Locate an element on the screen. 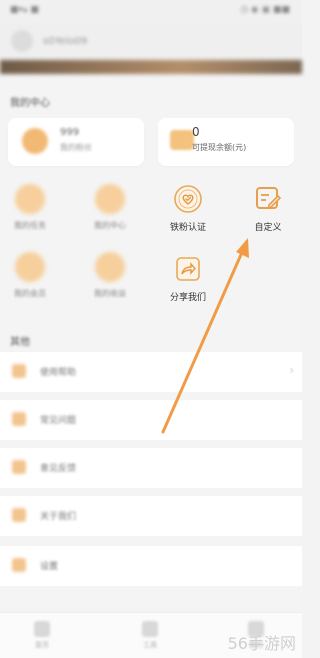 The width and height of the screenshot is (320, 658). list-item-faq: 常见问题 is located at coordinates (151, 420).